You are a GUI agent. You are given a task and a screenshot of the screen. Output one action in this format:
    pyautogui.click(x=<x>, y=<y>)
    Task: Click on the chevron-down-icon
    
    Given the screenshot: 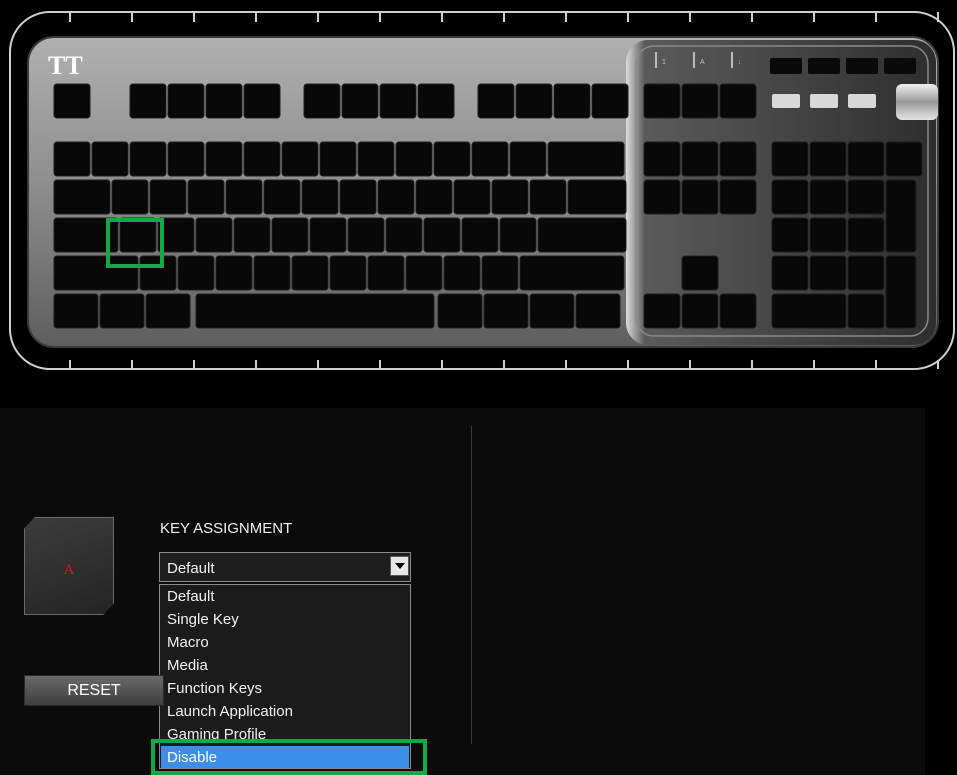 What is the action you would take?
    pyautogui.click(x=399, y=566)
    